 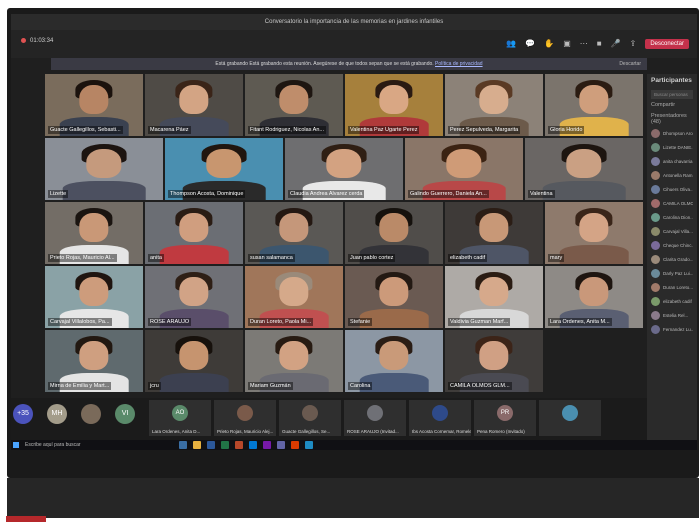 What do you see at coordinates (494, 105) in the screenshot?
I see `participant-video-tile: Perez Sepulveda, Margarita` at bounding box center [494, 105].